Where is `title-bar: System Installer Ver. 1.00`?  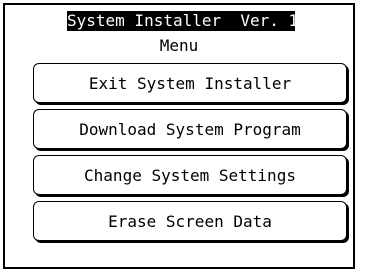
title-bar: System Installer Ver. 1.00 is located at coordinates (197, 21).